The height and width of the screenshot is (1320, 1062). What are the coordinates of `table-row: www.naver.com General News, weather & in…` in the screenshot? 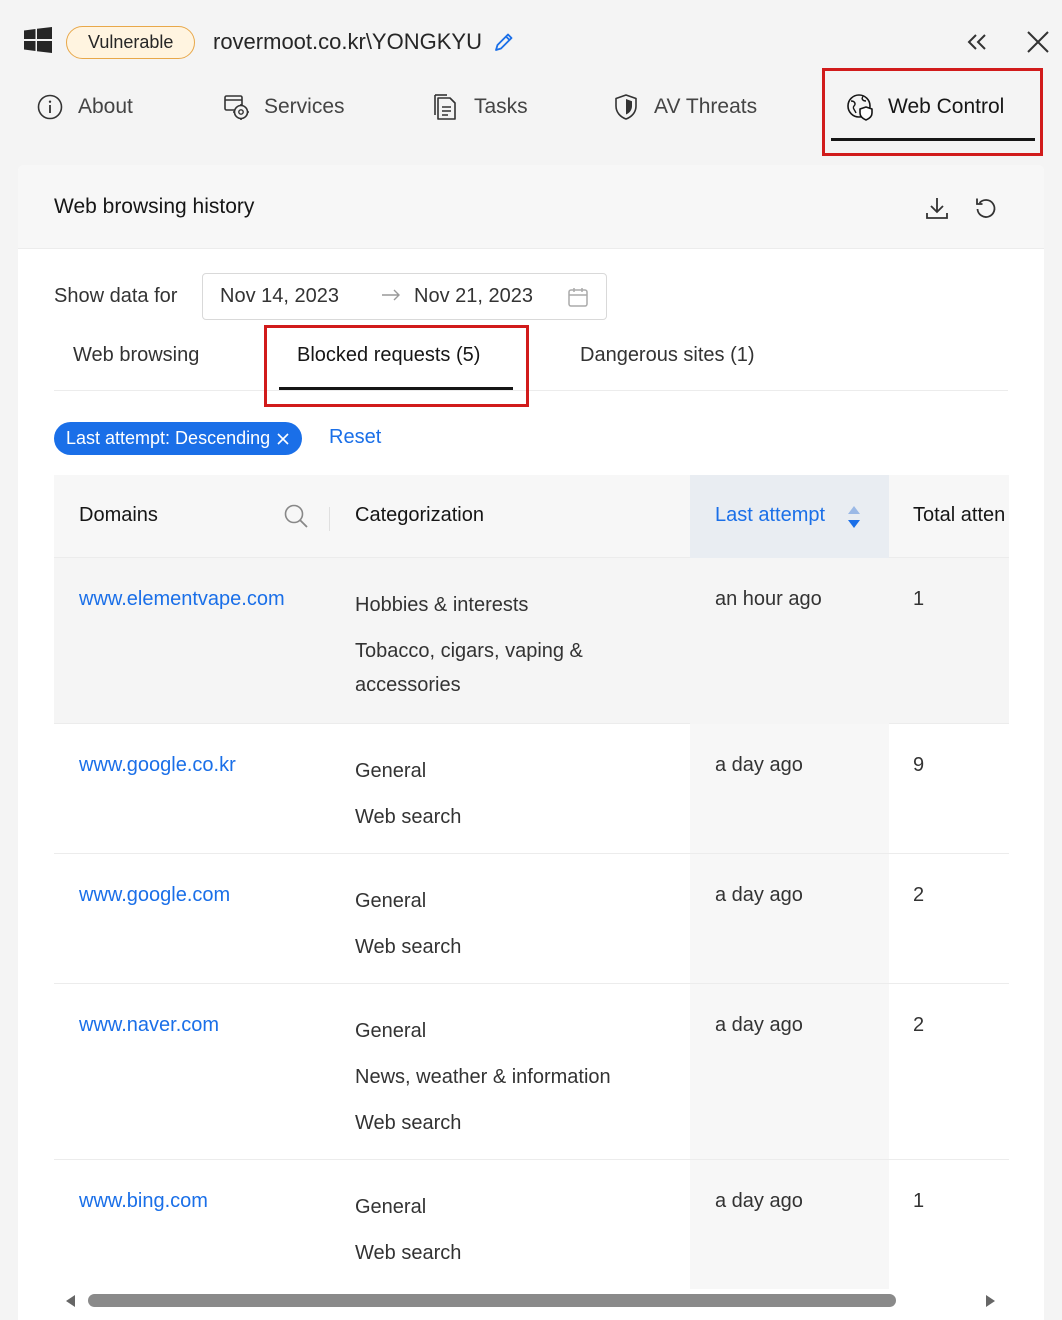 It's located at (531, 1072).